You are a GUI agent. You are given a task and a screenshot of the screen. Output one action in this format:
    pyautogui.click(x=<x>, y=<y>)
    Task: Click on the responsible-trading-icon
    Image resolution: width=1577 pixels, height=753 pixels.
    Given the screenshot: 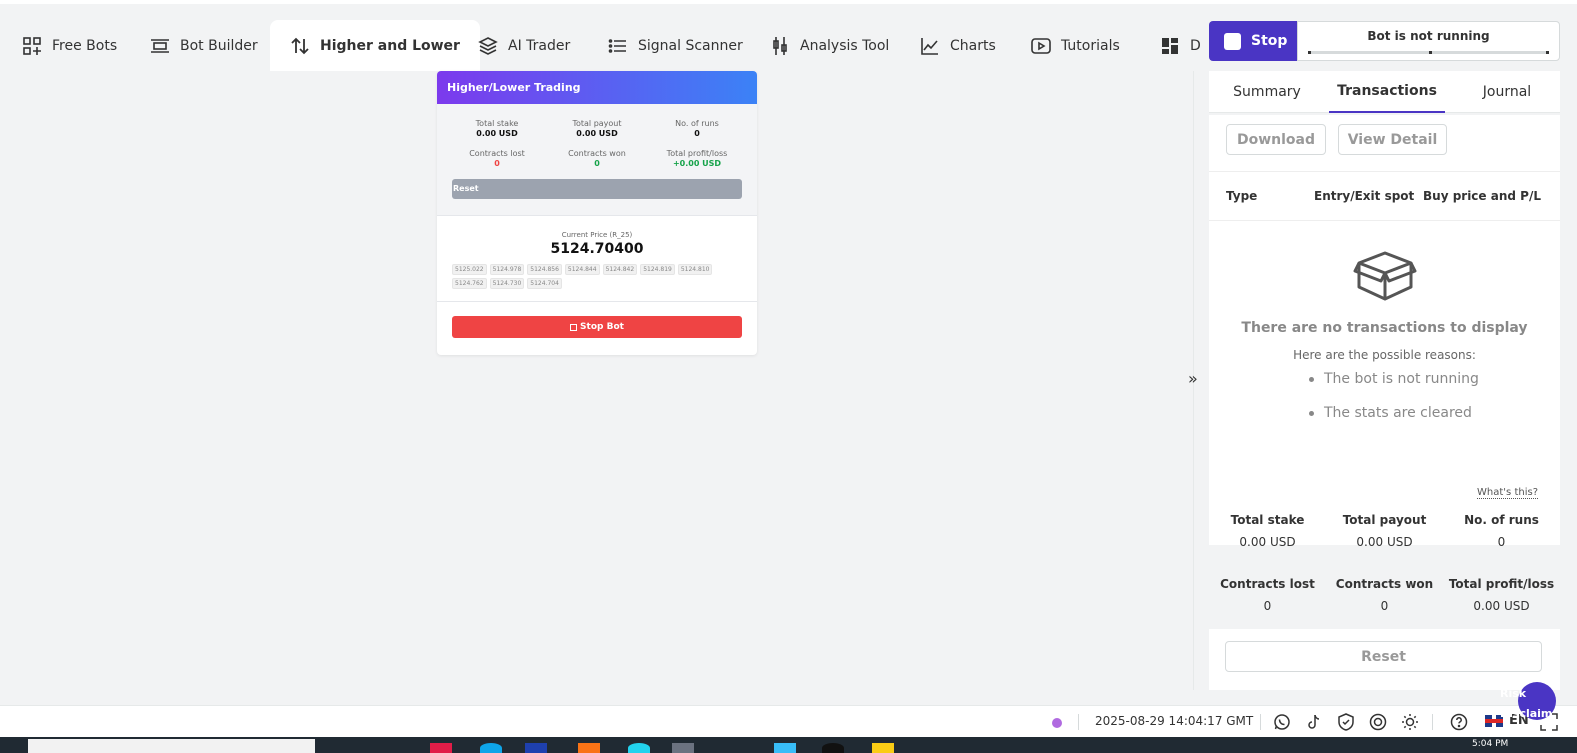 What is the action you would take?
    pyautogui.click(x=1378, y=722)
    